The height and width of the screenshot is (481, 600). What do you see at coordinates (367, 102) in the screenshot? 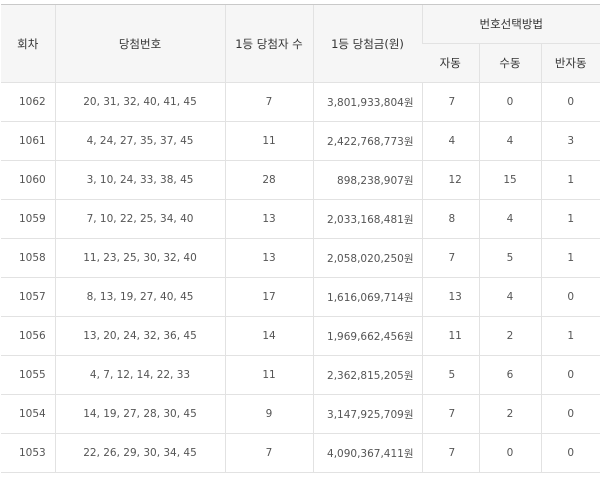
I see `cell-first-prize-amount: 3,801,933,804원` at bounding box center [367, 102].